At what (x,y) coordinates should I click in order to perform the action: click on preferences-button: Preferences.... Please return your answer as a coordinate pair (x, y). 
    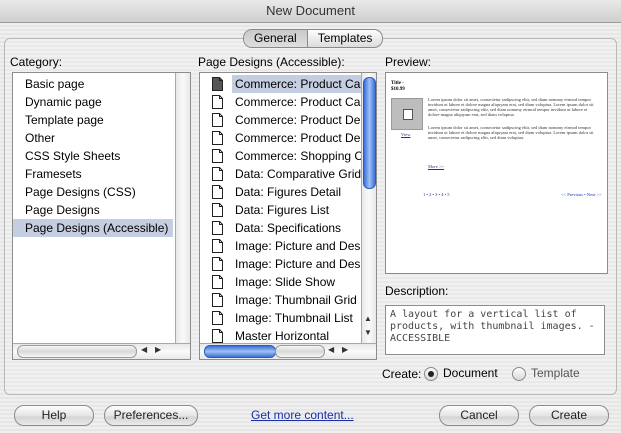
    Looking at the image, I should click on (151, 415).